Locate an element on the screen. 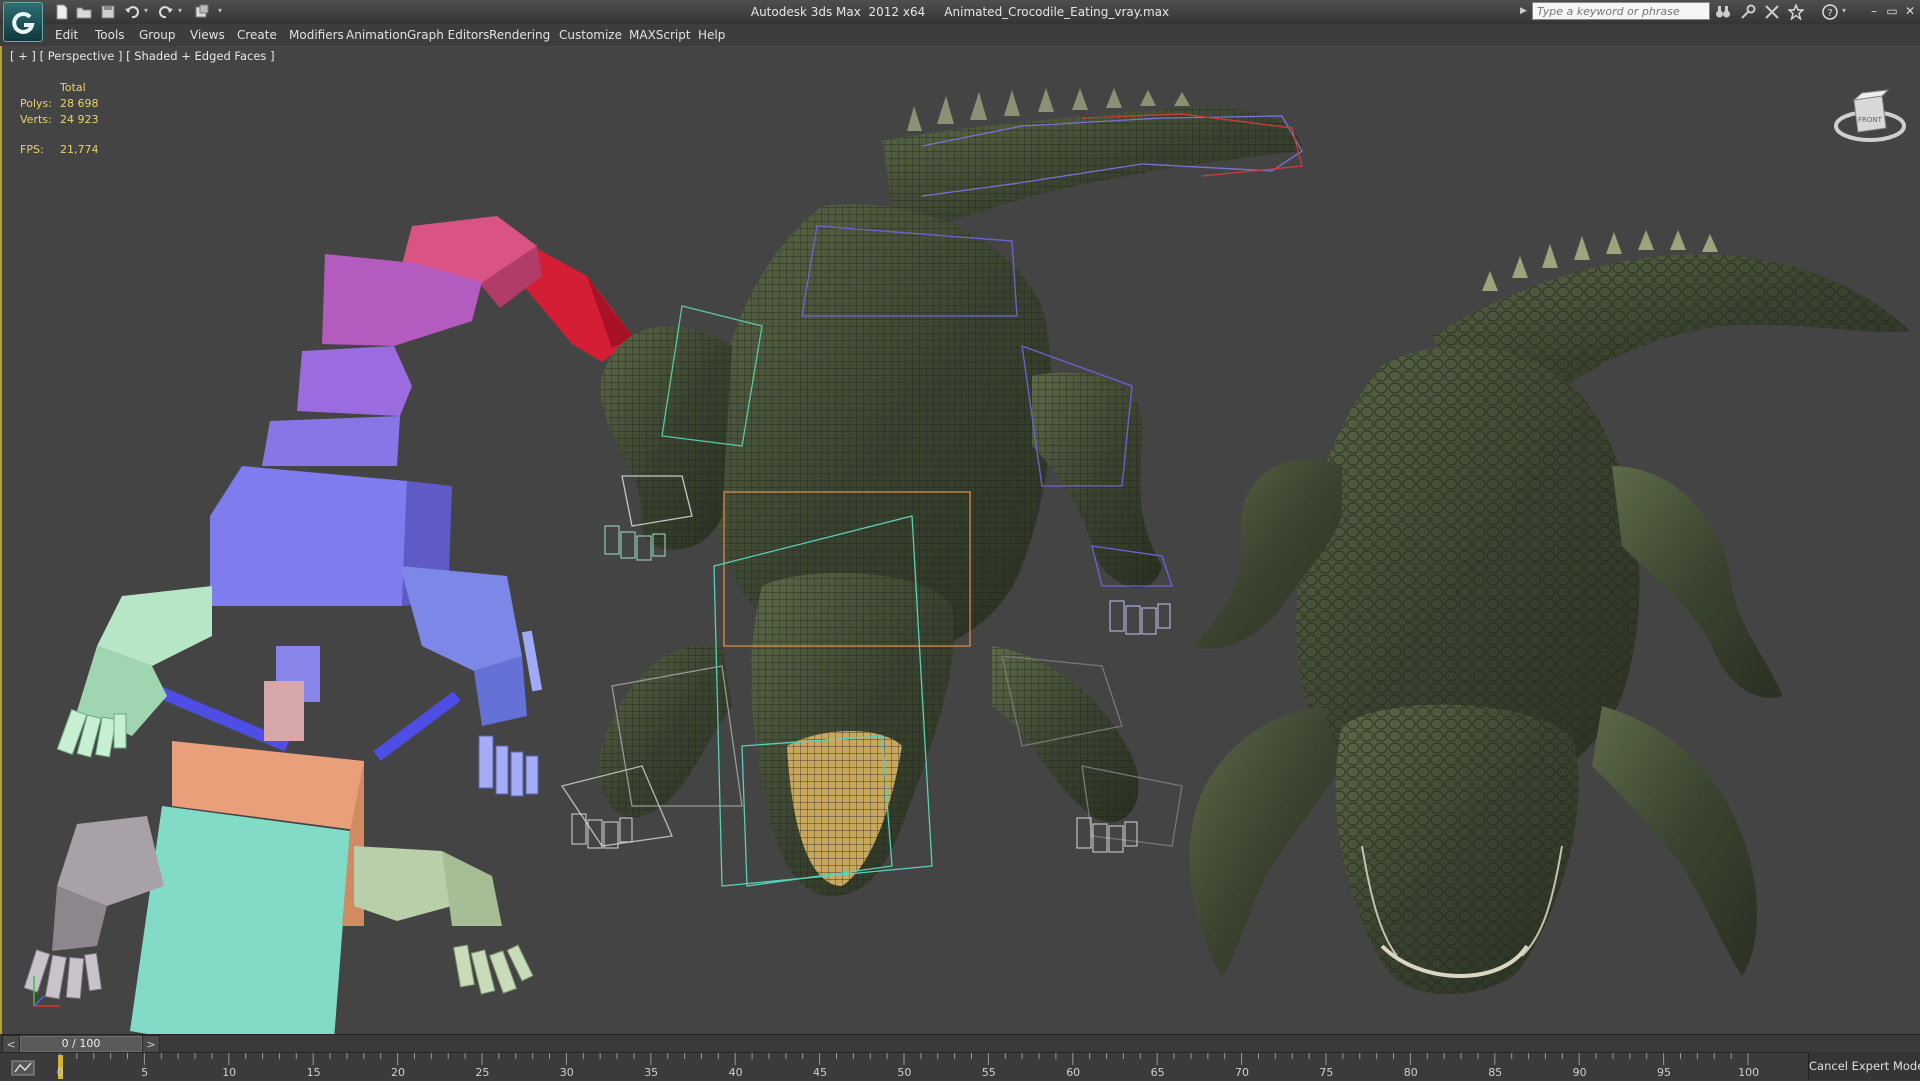  stats-verts-value: 24 923 is located at coordinates (79, 119).